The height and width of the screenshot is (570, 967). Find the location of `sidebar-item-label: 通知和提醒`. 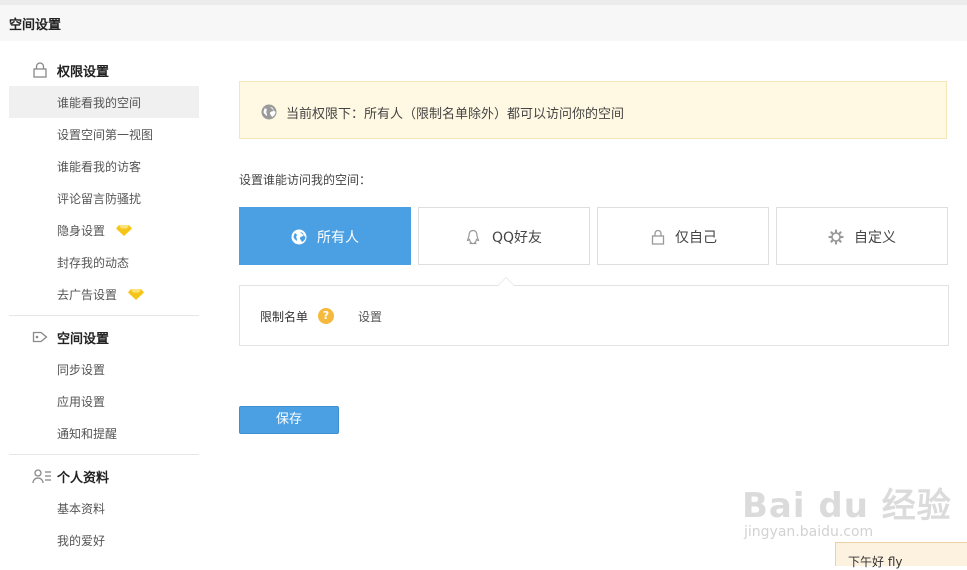

sidebar-item-label: 通知和提醒 is located at coordinates (87, 434).